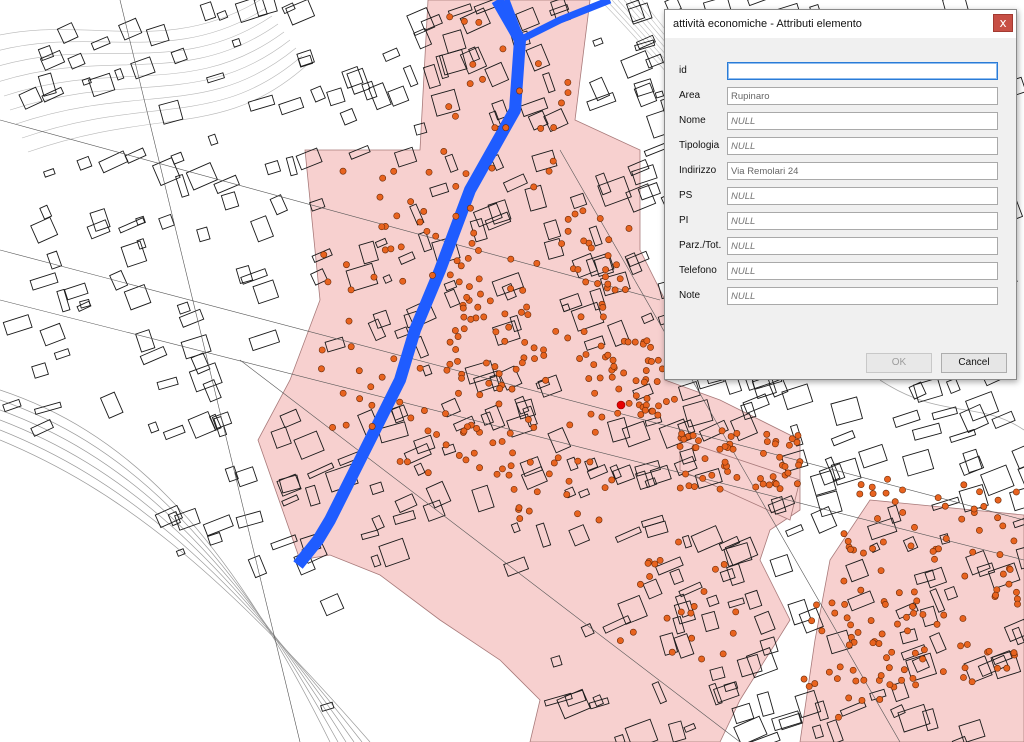  I want to click on selected-feature-layer, so click(621, 405).